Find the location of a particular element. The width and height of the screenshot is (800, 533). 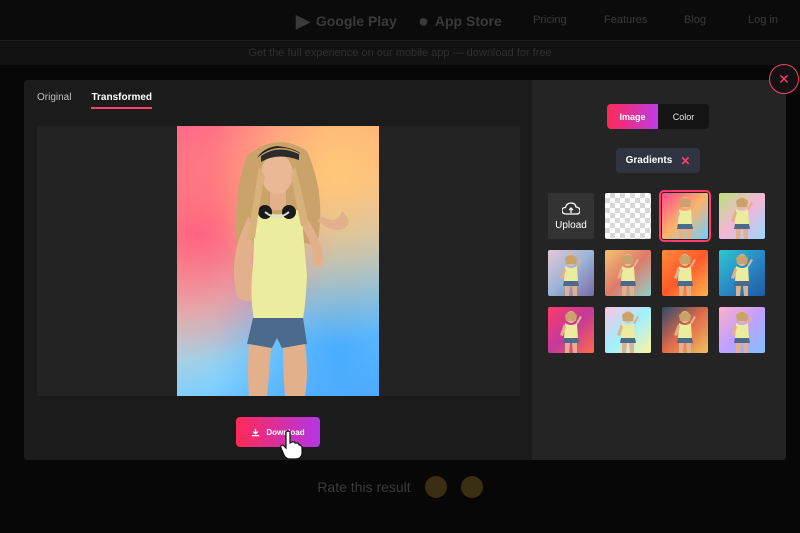

category-chip: Gradients ✕ is located at coordinates (658, 160).